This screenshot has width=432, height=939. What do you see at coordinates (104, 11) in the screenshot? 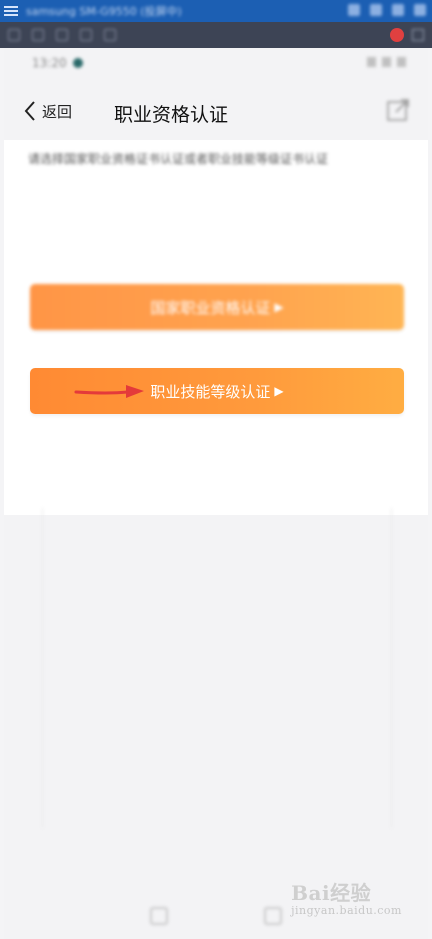
I see `mirror-window-title: samsung SM-G9550 (投屏中)` at bounding box center [104, 11].